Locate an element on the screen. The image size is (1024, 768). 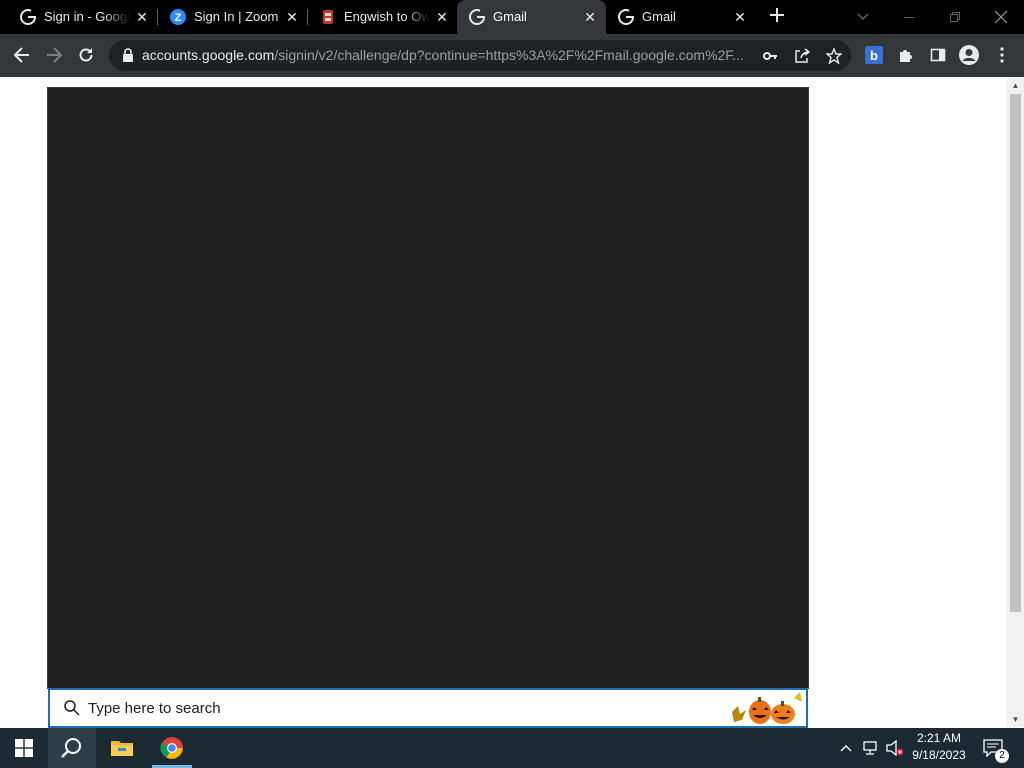
share-icon is located at coordinates (802, 55).